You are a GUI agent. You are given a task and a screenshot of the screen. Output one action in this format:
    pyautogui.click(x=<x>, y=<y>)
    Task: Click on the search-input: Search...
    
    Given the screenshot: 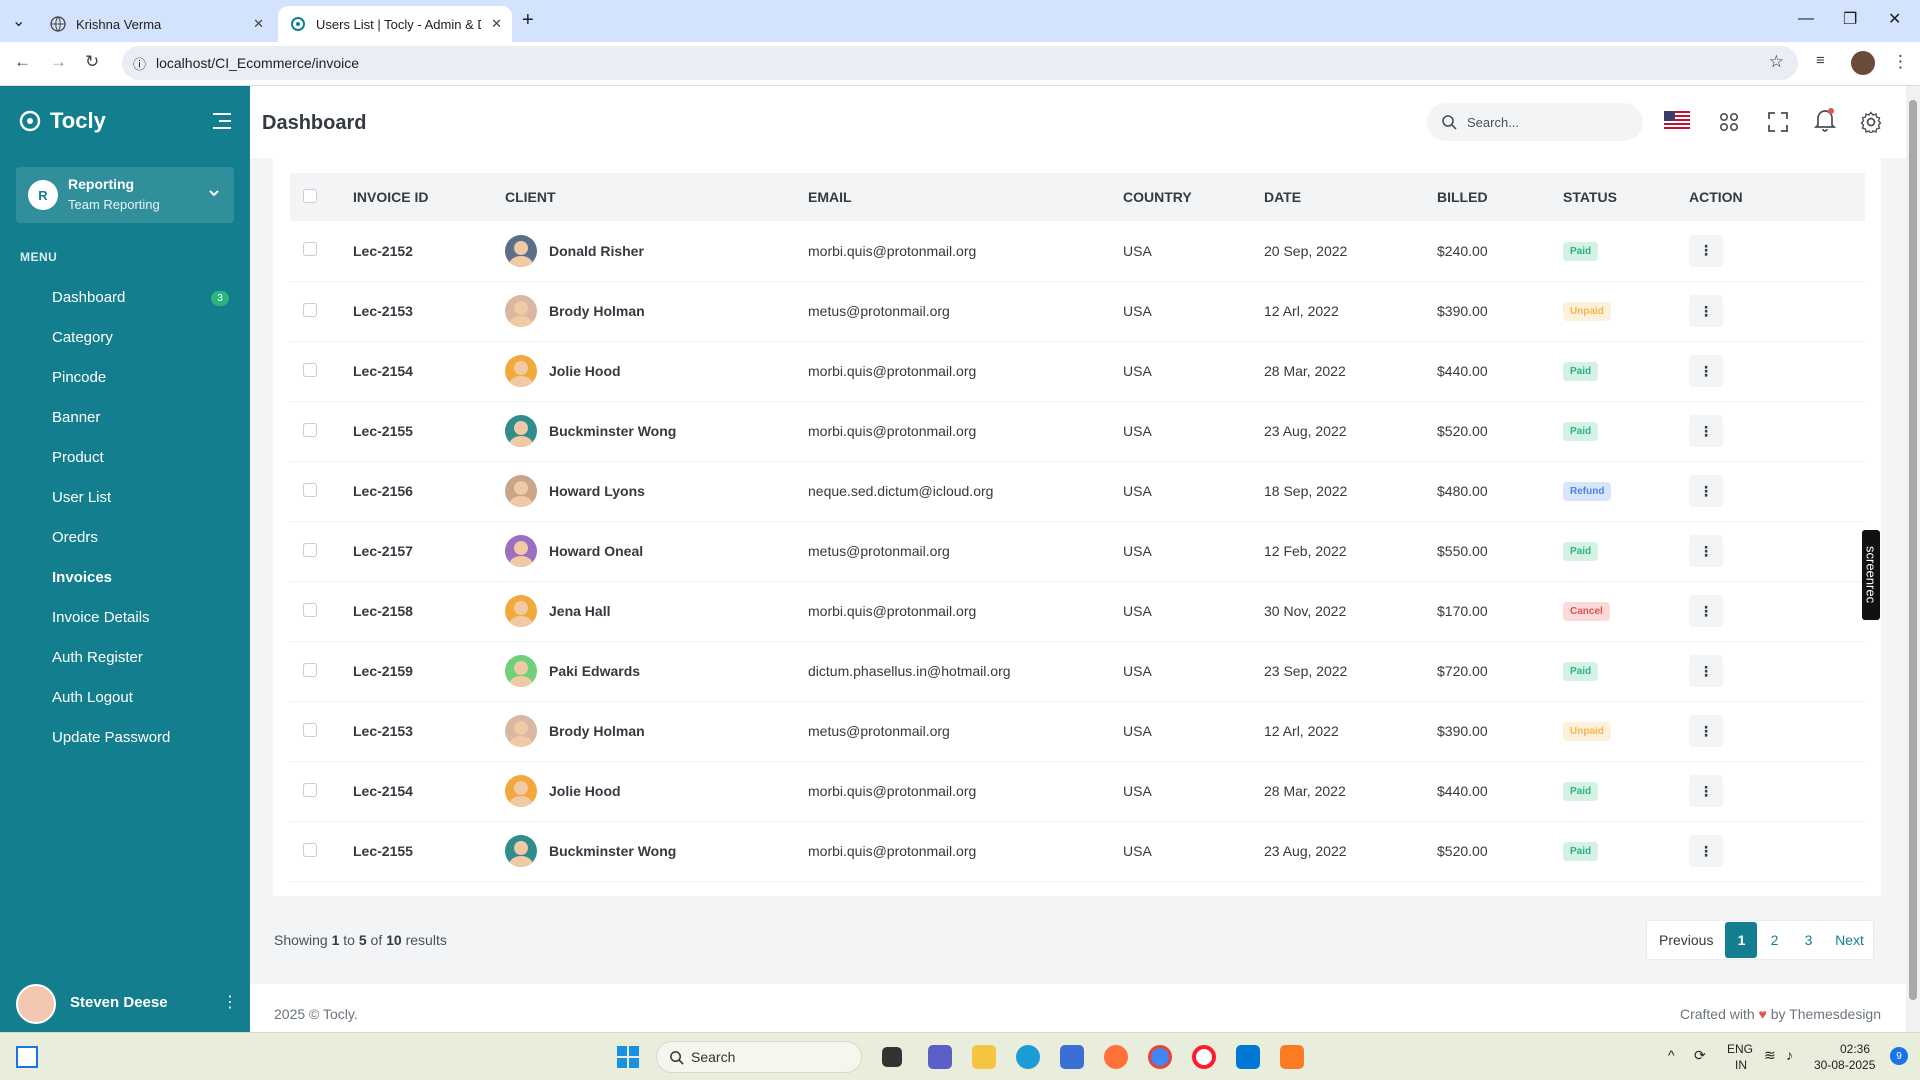 What is the action you would take?
    pyautogui.click(x=1535, y=122)
    